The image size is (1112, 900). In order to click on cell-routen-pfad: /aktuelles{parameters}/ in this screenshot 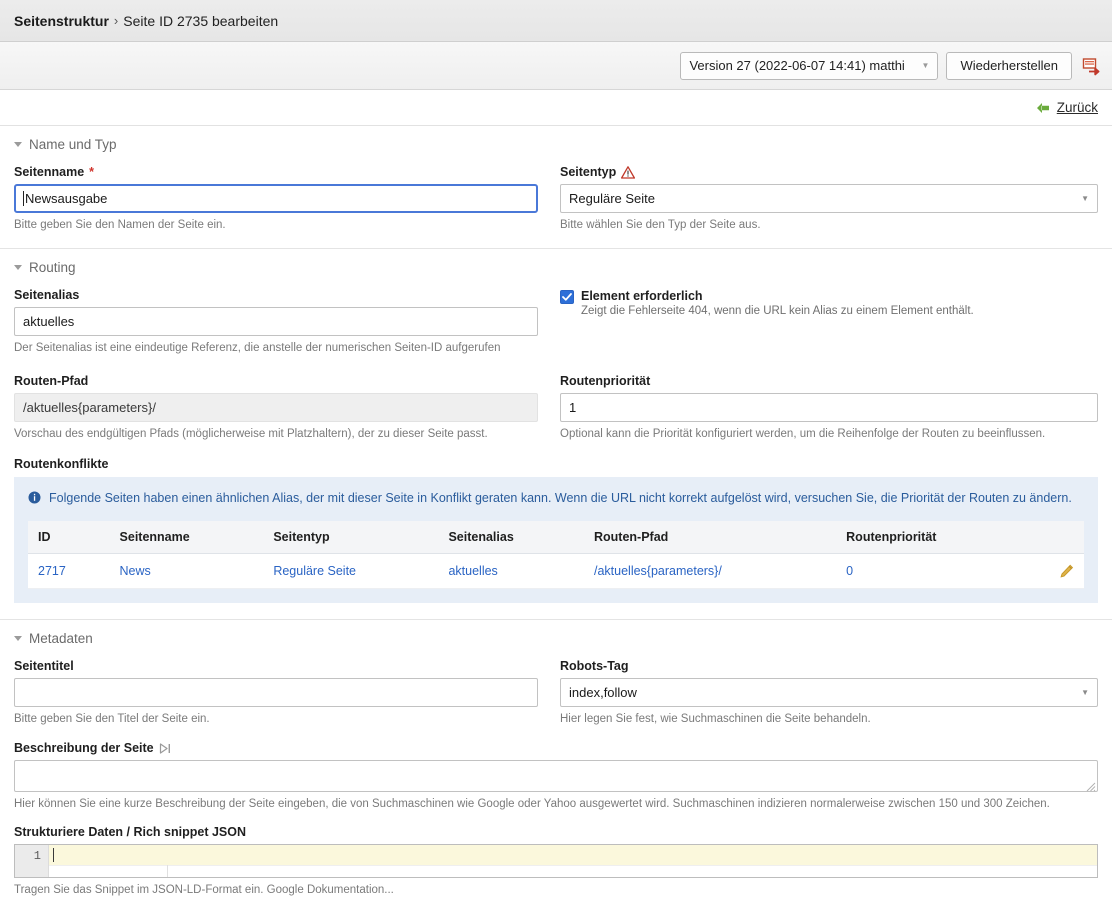, I will do `click(710, 571)`.